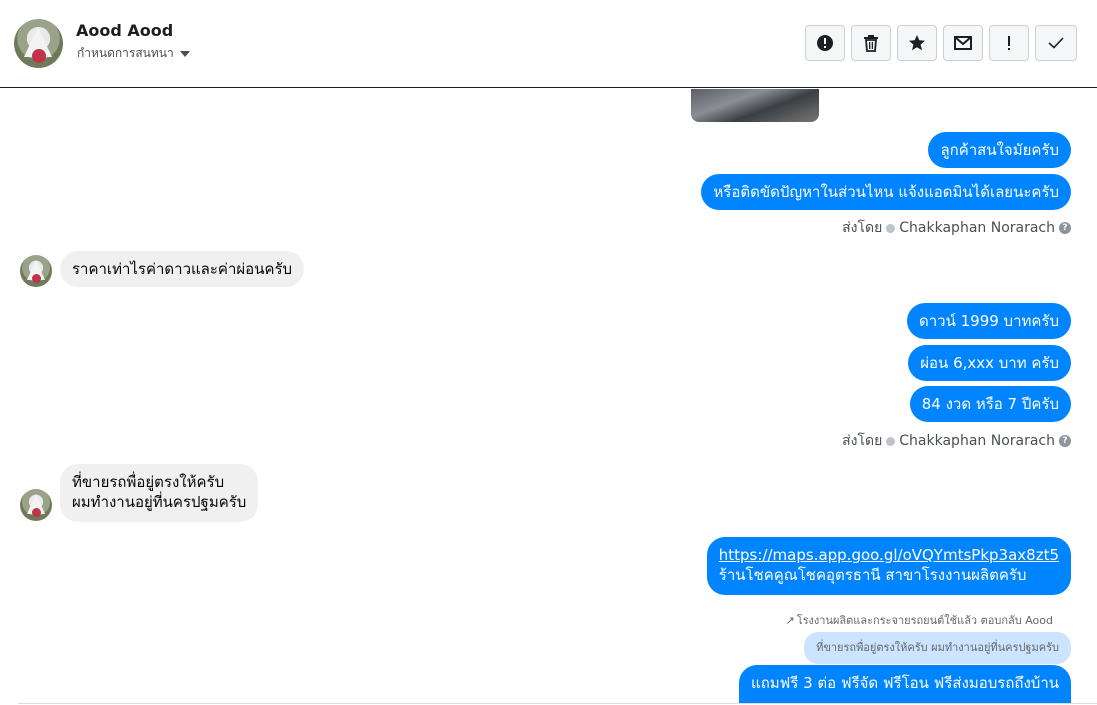 The height and width of the screenshot is (705, 1097). I want to click on checkmark-icon, so click(1056, 43).